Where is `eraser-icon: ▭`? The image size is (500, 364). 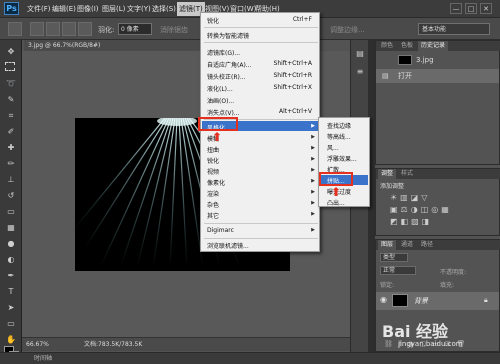
eraser-icon: ▭ is located at coordinates (11, 212).